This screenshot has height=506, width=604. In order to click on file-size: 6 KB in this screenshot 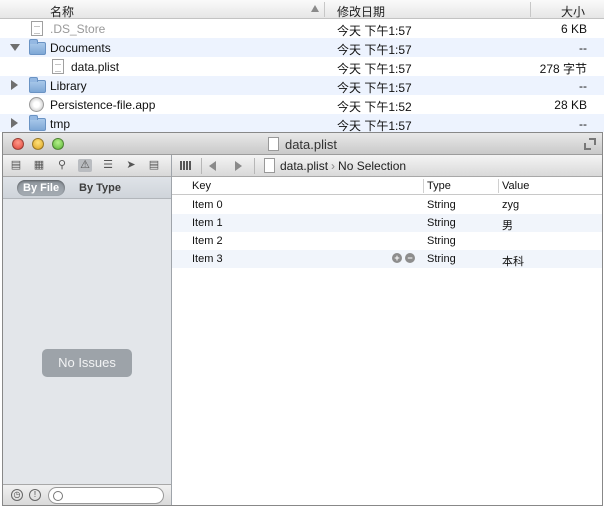, I will do `click(573, 29)`.